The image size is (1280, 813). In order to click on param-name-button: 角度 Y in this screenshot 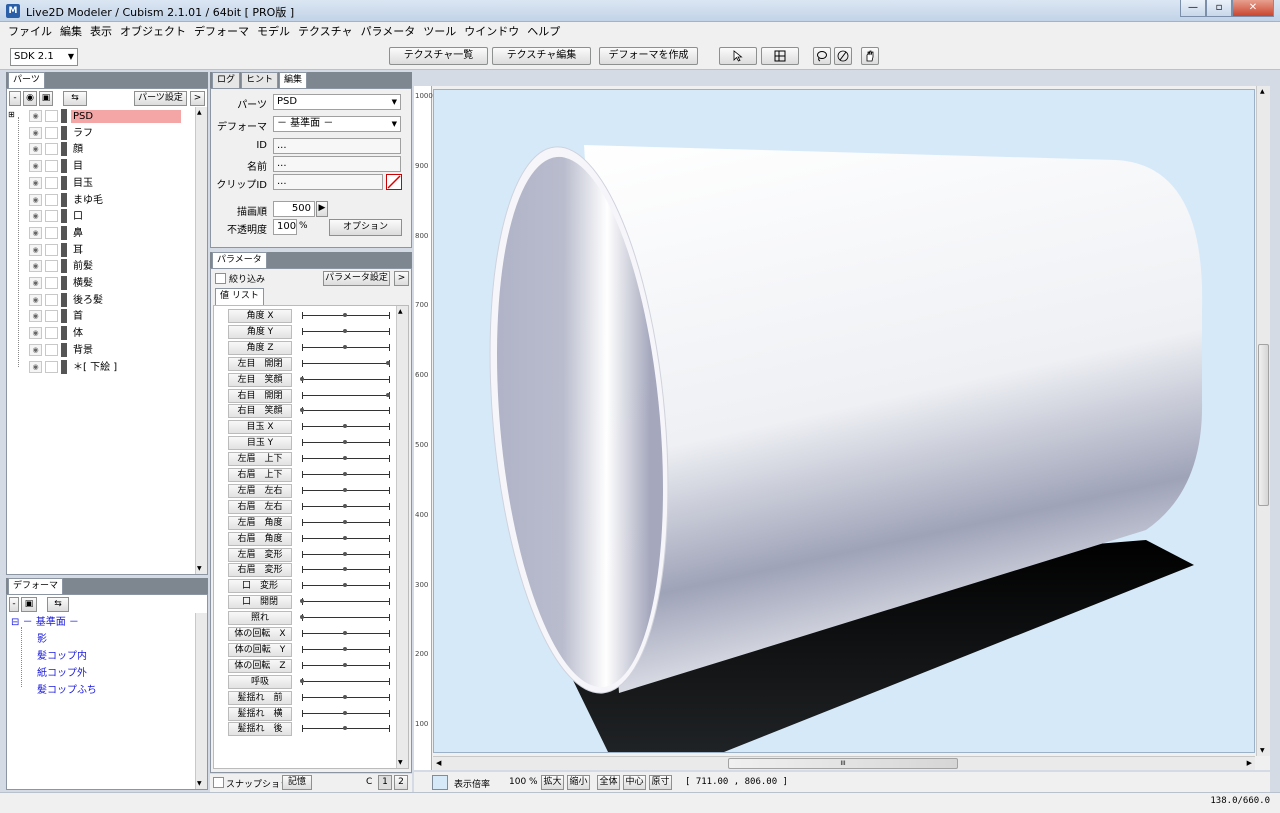, I will do `click(260, 331)`.